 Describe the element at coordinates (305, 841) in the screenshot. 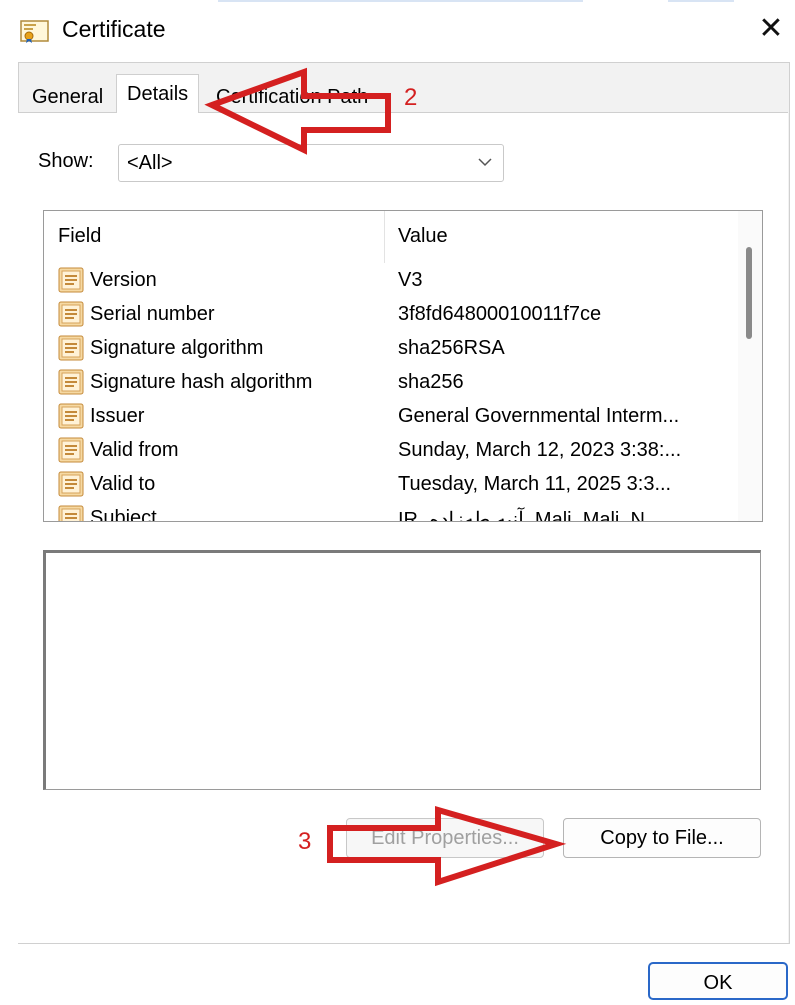

I see `annotation-step-3: 3` at that location.